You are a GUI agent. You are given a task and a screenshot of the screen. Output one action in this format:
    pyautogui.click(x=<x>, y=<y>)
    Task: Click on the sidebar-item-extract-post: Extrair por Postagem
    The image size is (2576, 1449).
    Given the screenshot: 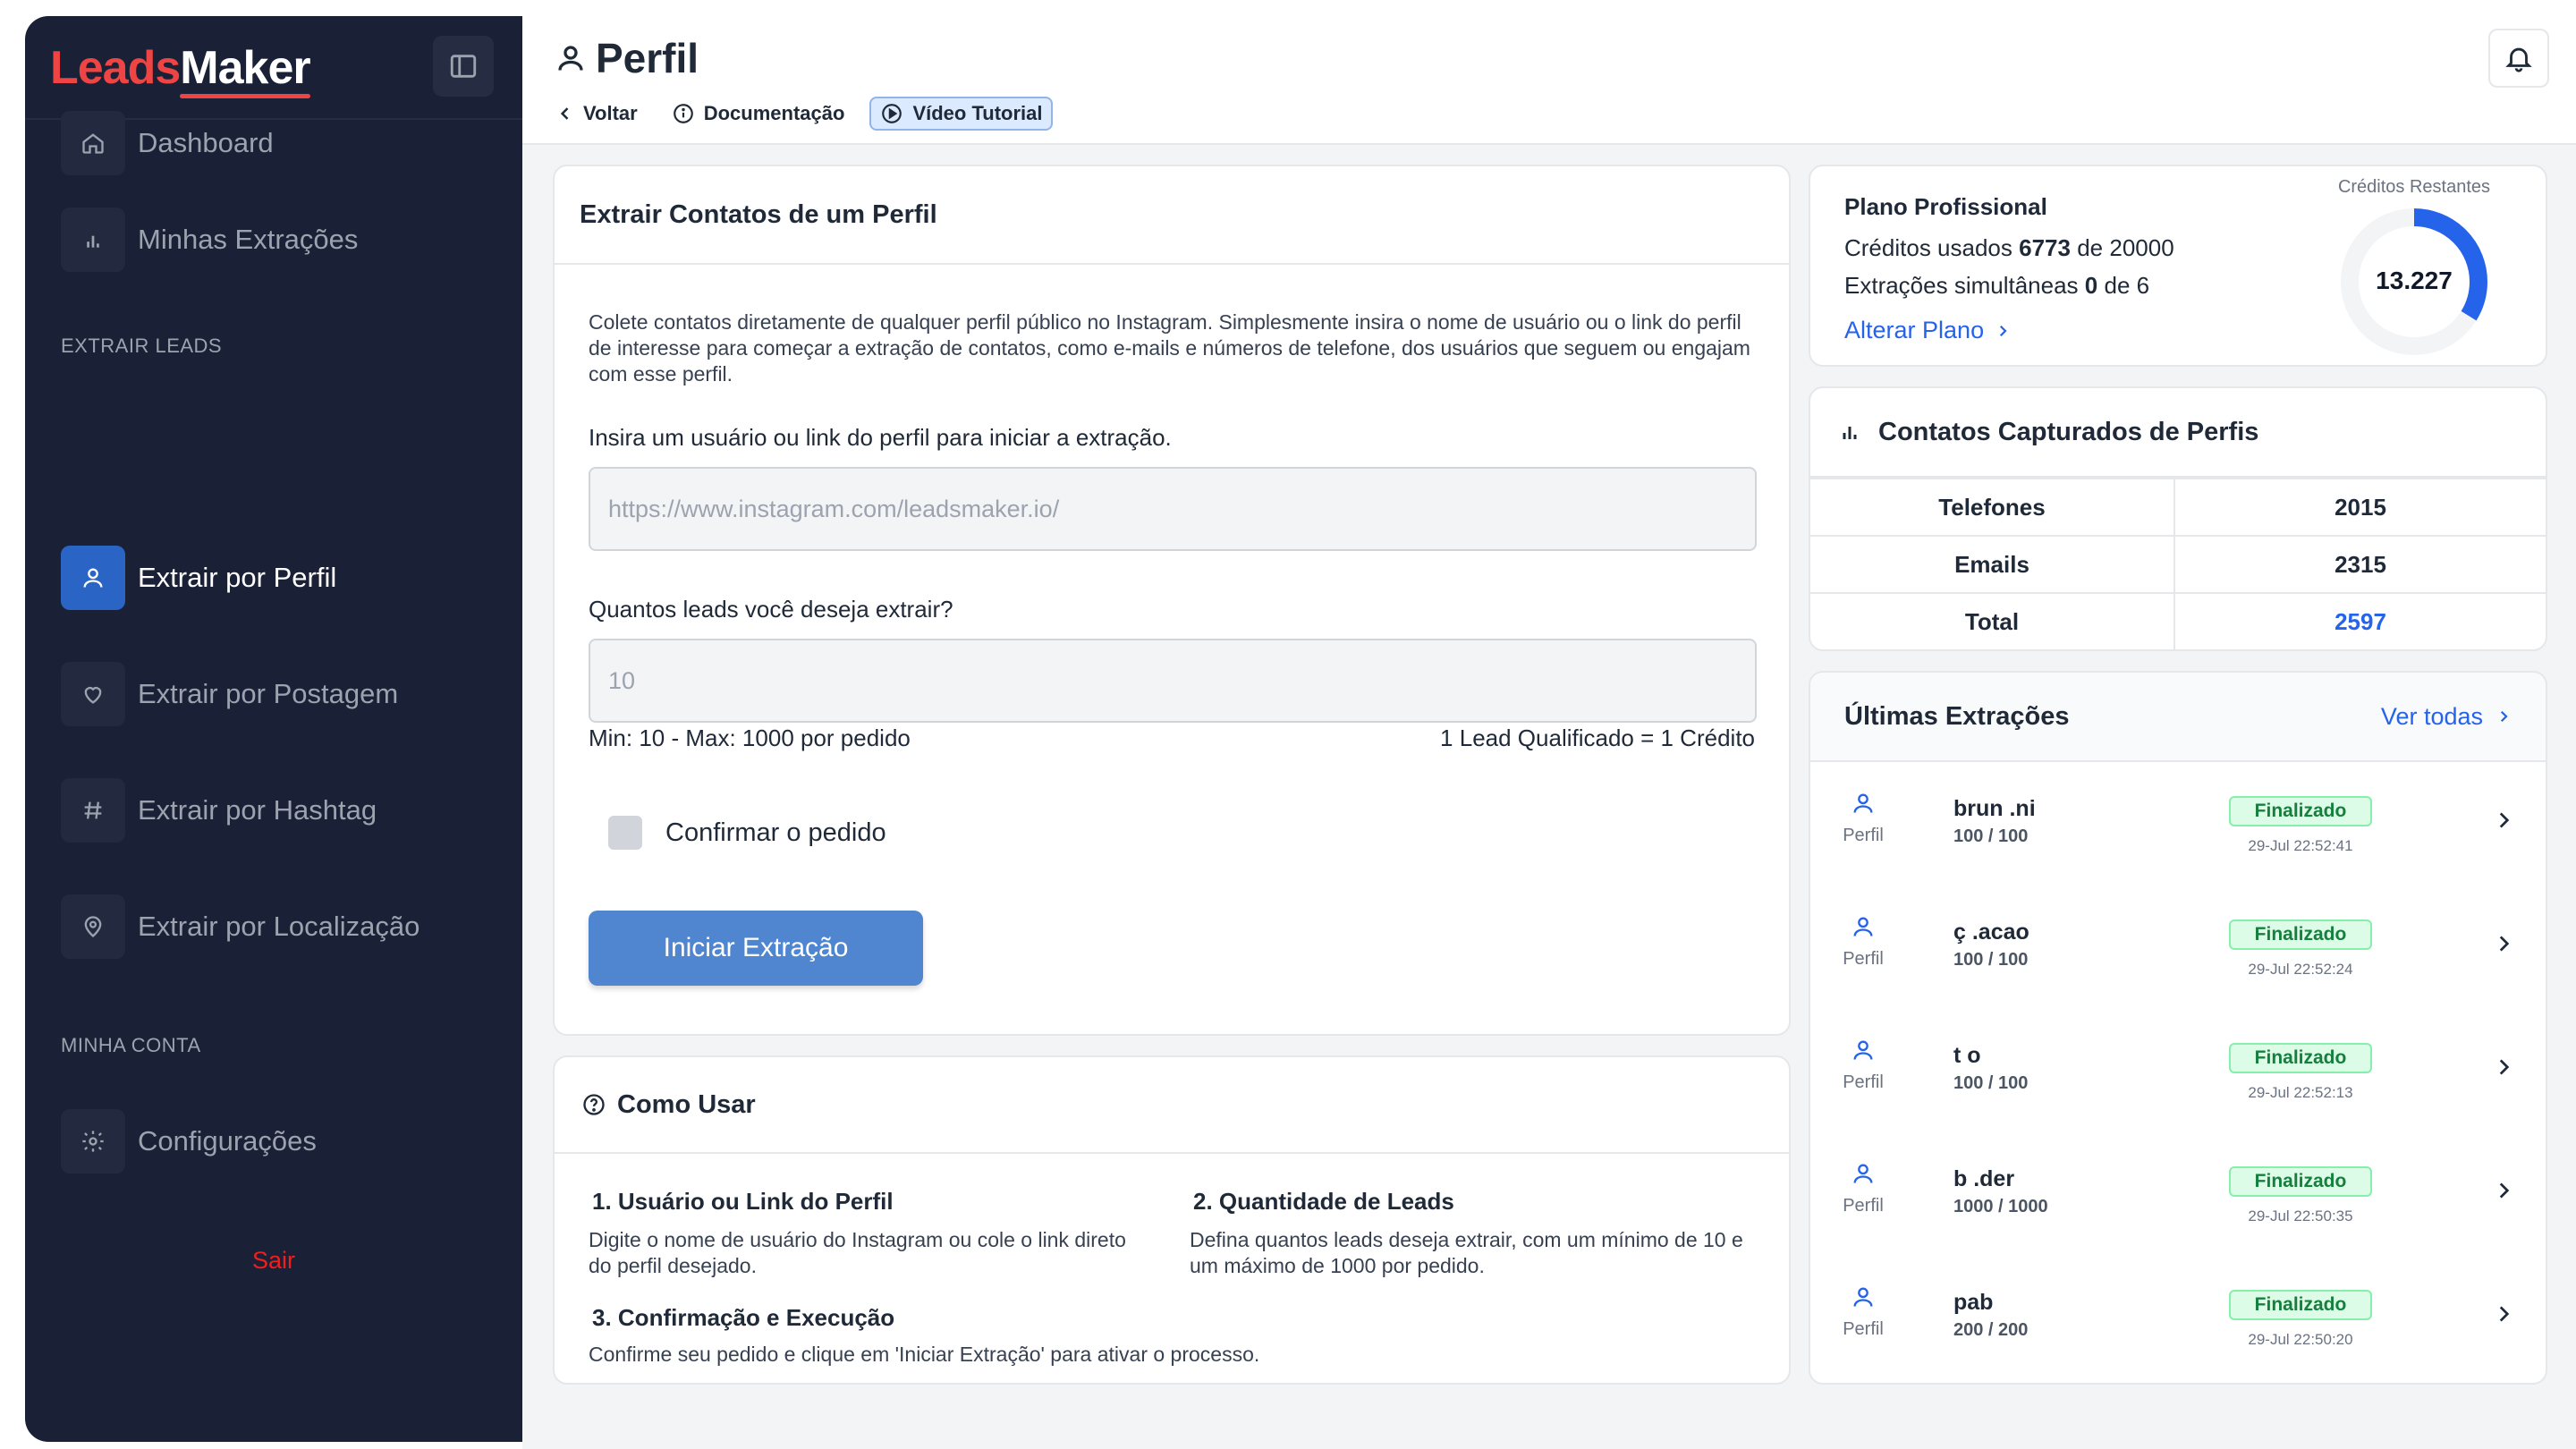 What is the action you would take?
    pyautogui.click(x=229, y=694)
    